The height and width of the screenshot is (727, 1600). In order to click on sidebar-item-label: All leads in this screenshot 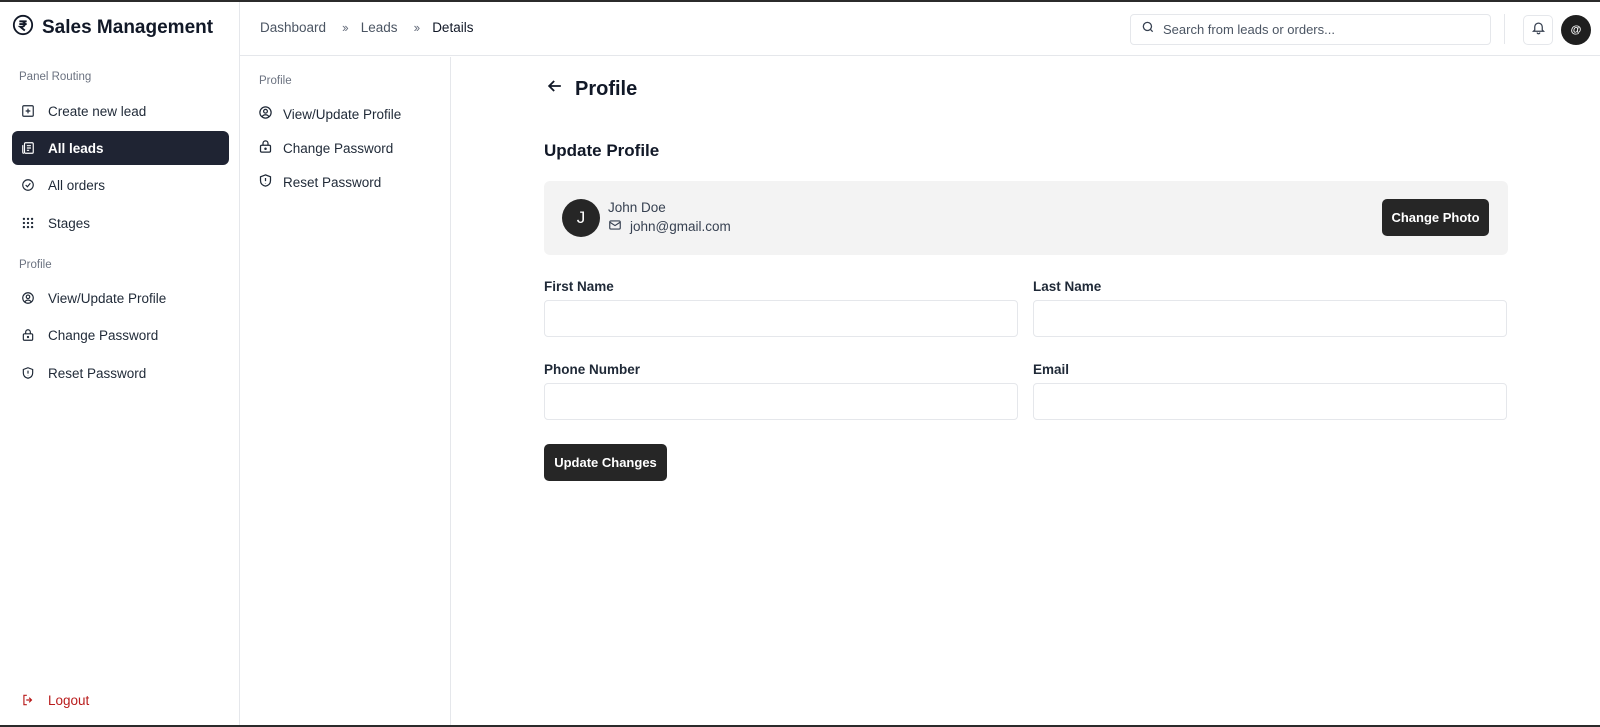, I will do `click(76, 148)`.